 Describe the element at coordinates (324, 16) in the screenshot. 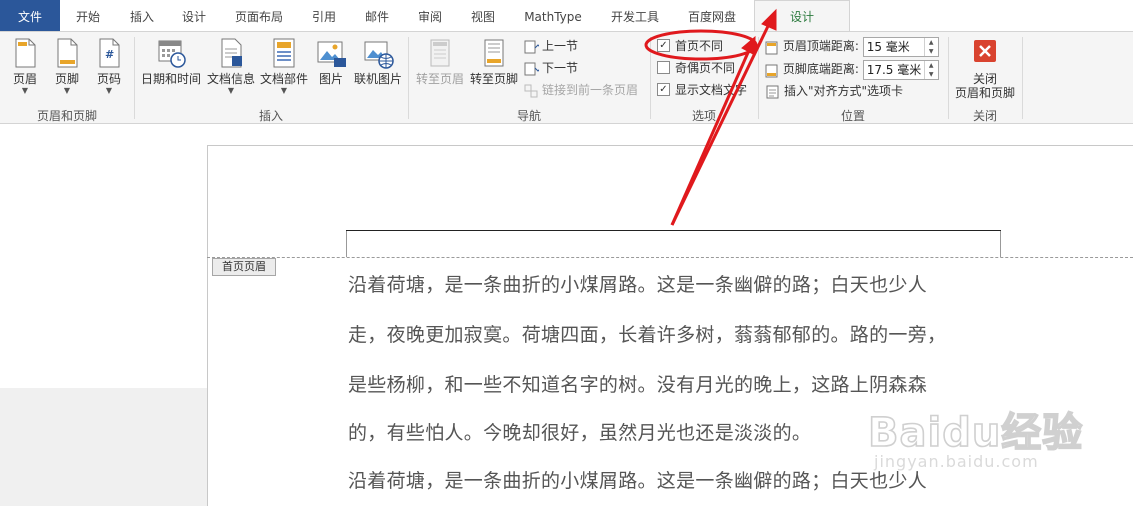

I see `tab-references: 引用` at that location.